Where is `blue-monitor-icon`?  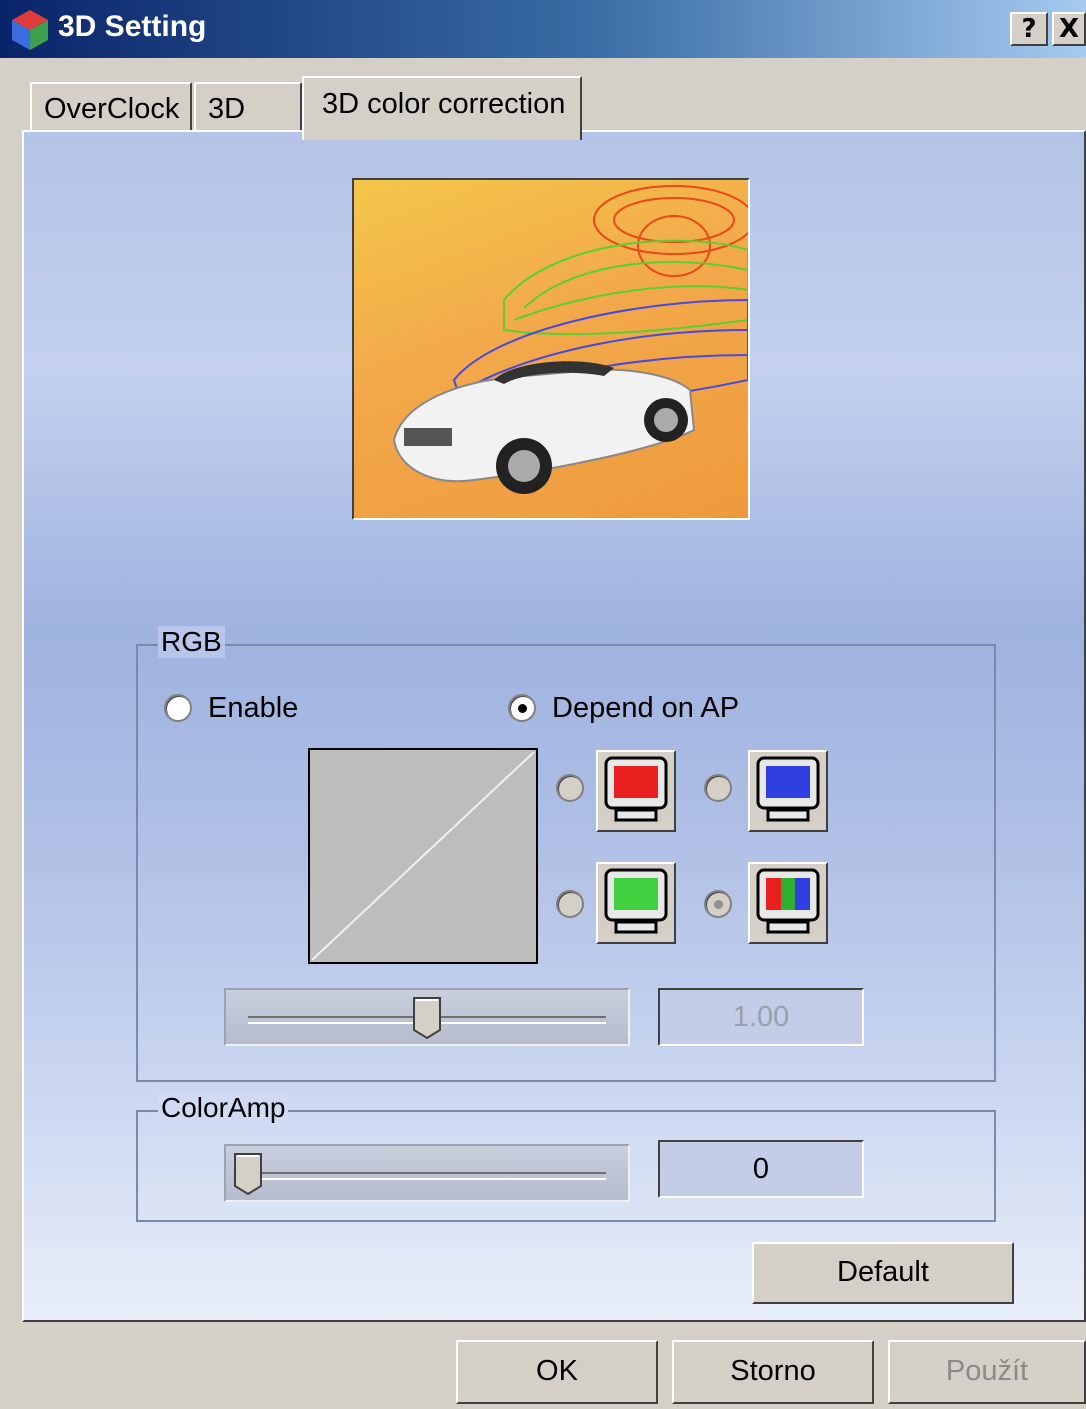
blue-monitor-icon is located at coordinates (788, 789).